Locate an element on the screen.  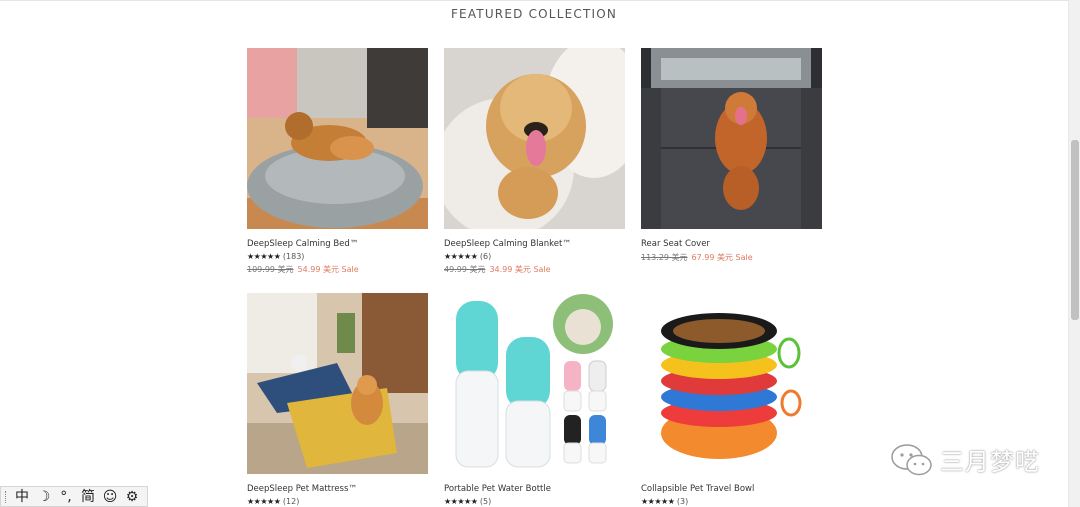
product-rating: ★★★★★ (3) is located at coordinates (731, 501).